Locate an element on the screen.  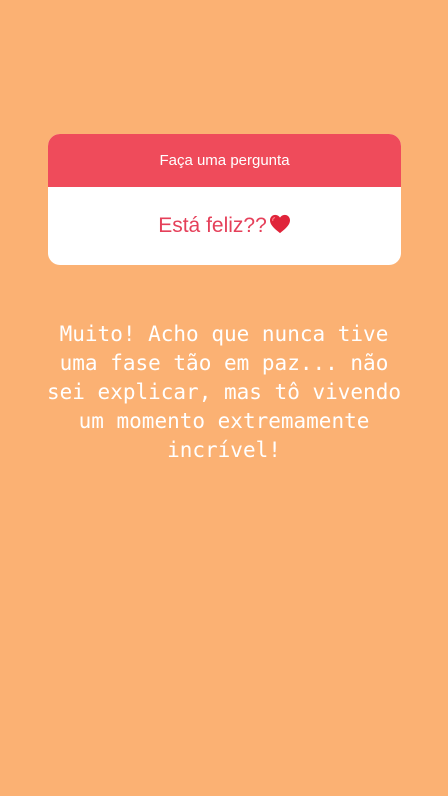
question-sticker-header: Faça uma pergunta is located at coordinates (224, 160).